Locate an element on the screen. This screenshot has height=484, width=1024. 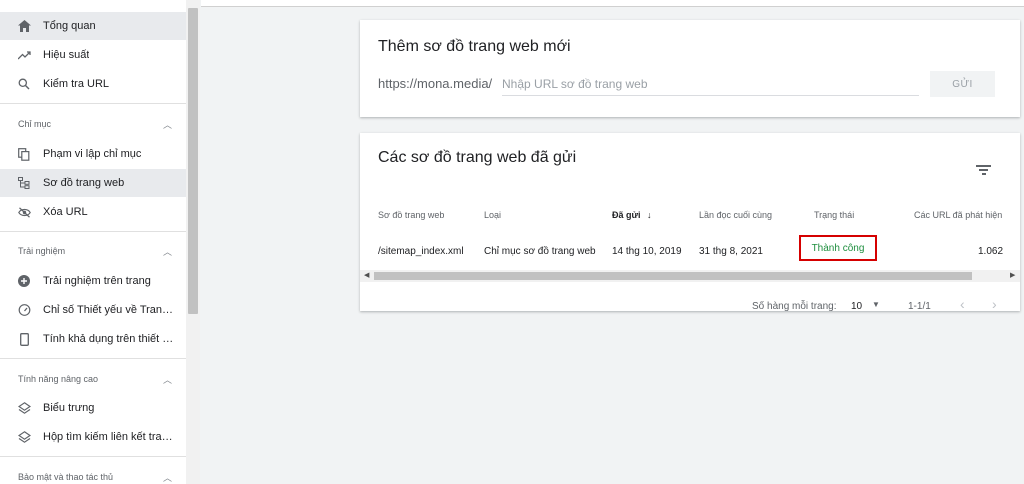
section-title: Tính năng nâng cao is located at coordinates (58, 379).